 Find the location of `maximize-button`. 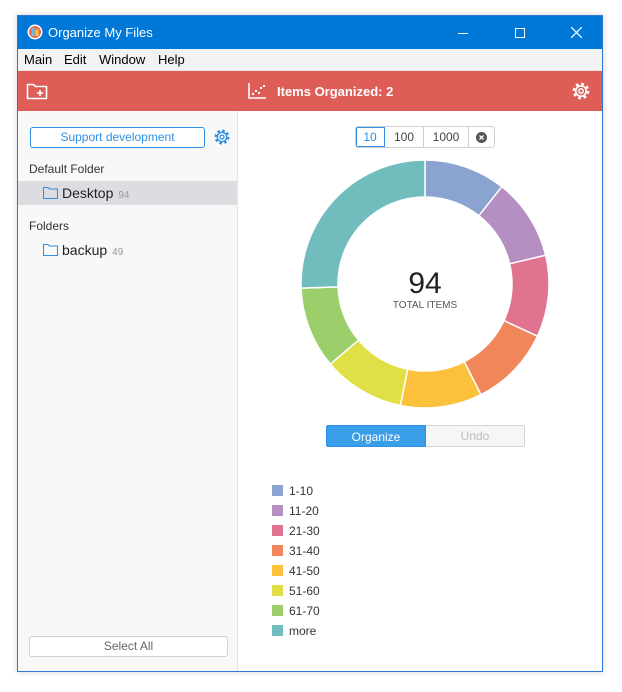

maximize-button is located at coordinates (520, 32).